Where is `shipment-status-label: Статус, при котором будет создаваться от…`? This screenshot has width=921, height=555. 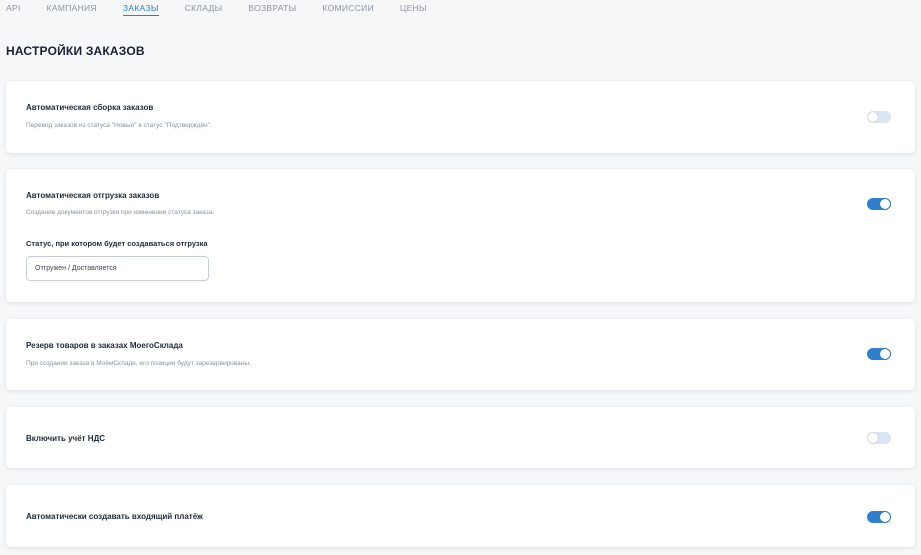 shipment-status-label: Статус, при котором будет создаваться от… is located at coordinates (117, 243).